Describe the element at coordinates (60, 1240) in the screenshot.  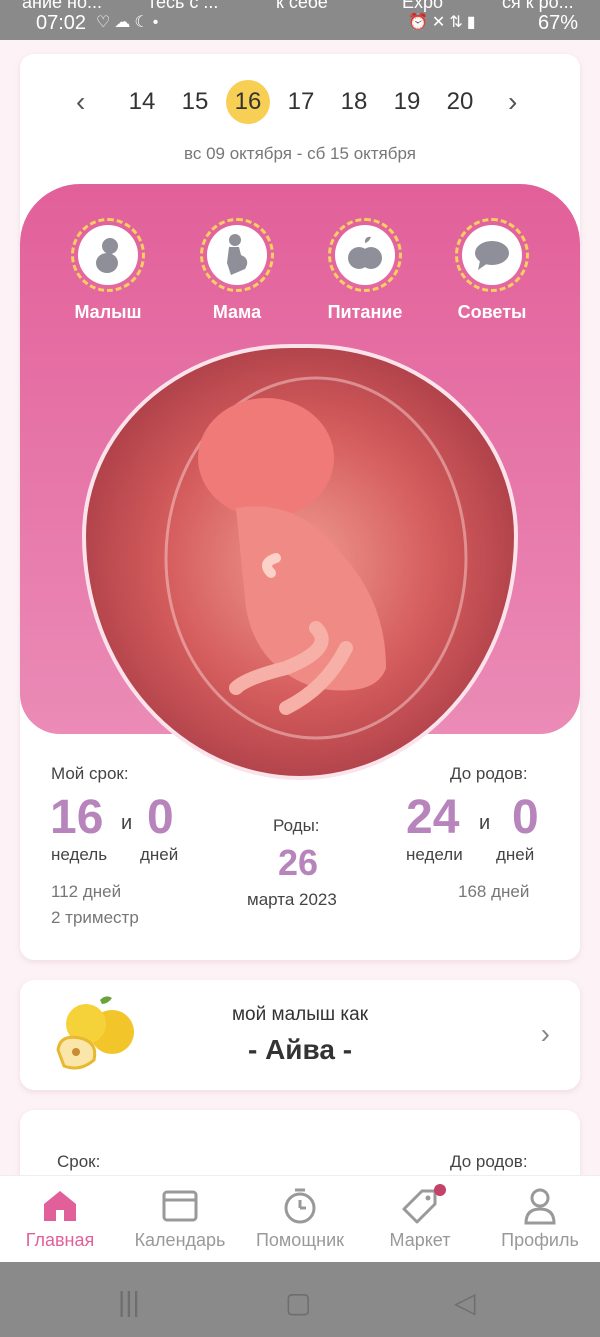
I see `nav-label: Главная` at that location.